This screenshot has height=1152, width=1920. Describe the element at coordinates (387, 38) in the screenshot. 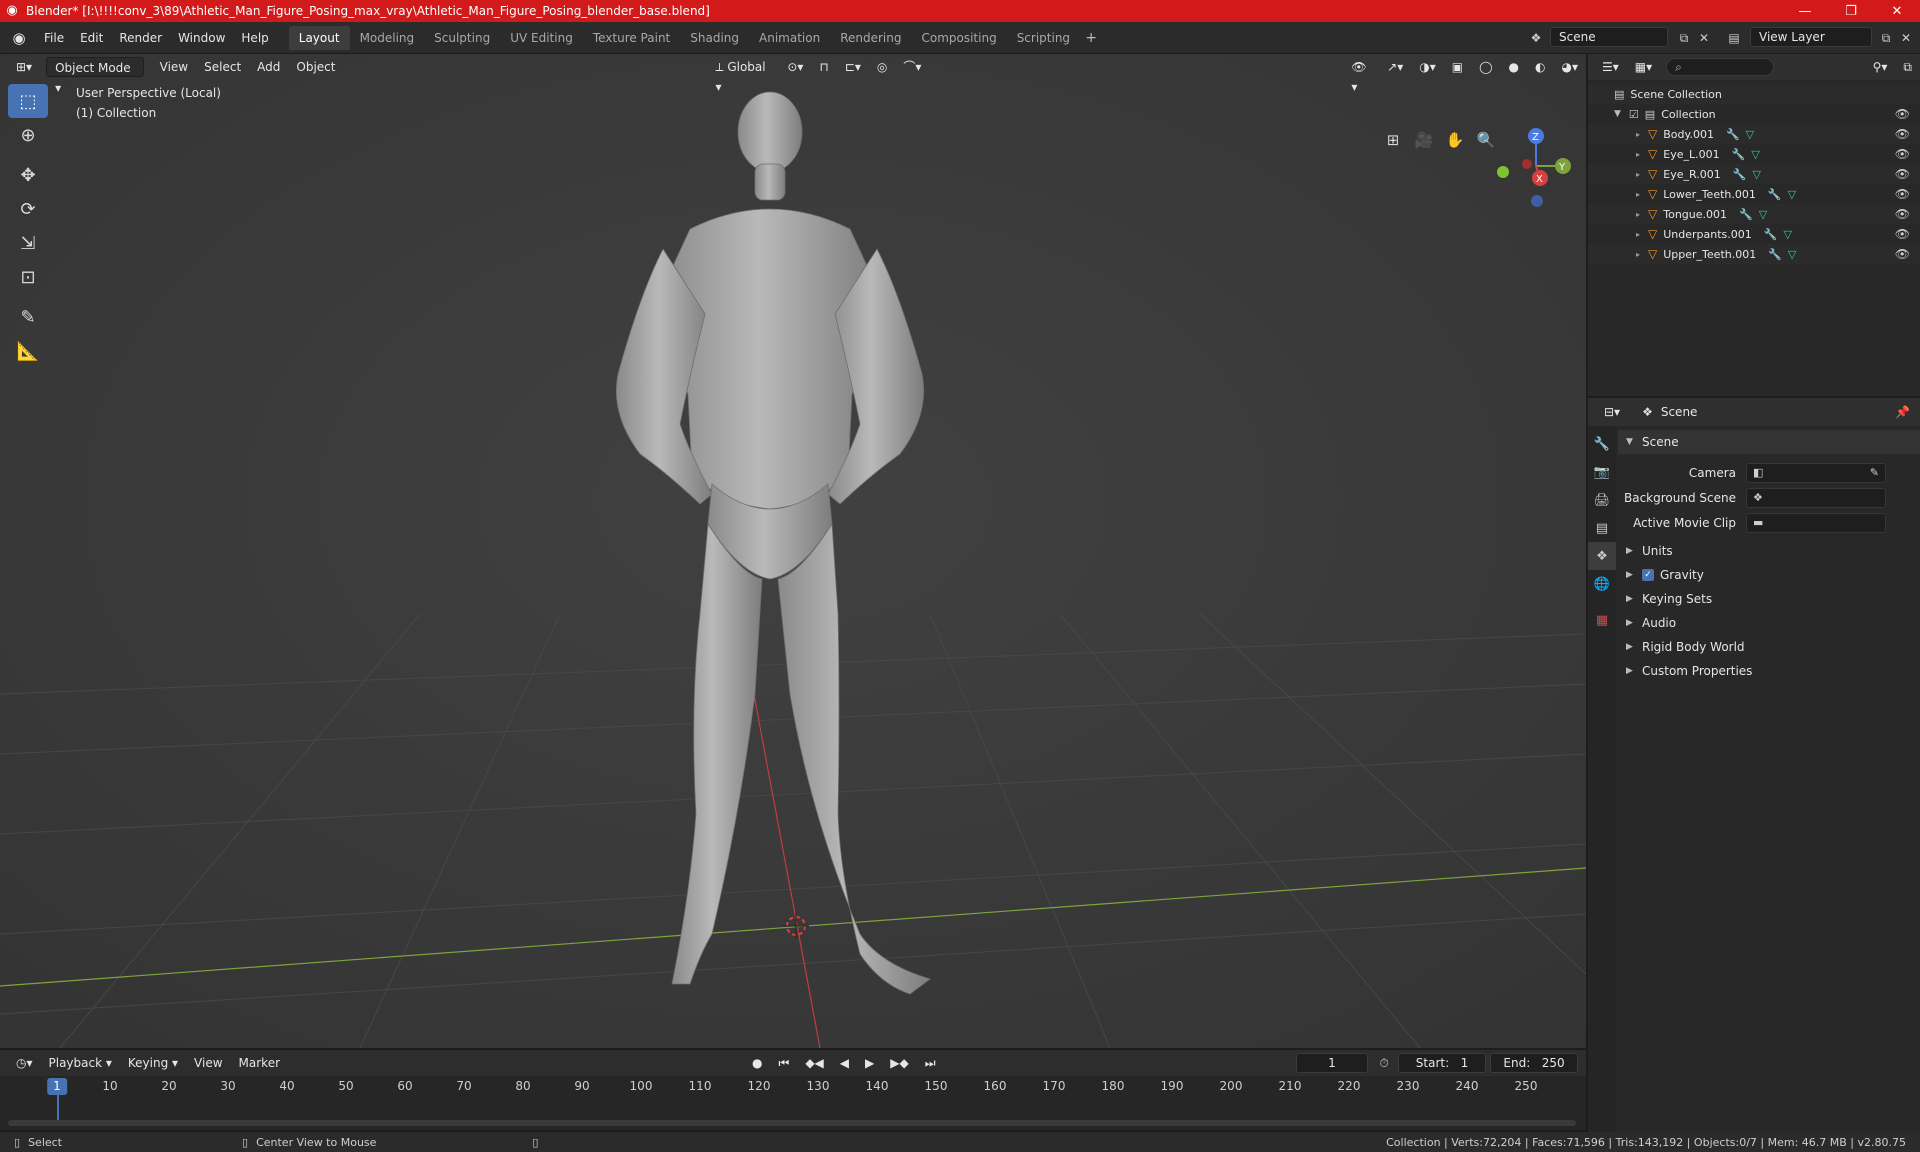

I see `tab-modeling: Modeling` at that location.